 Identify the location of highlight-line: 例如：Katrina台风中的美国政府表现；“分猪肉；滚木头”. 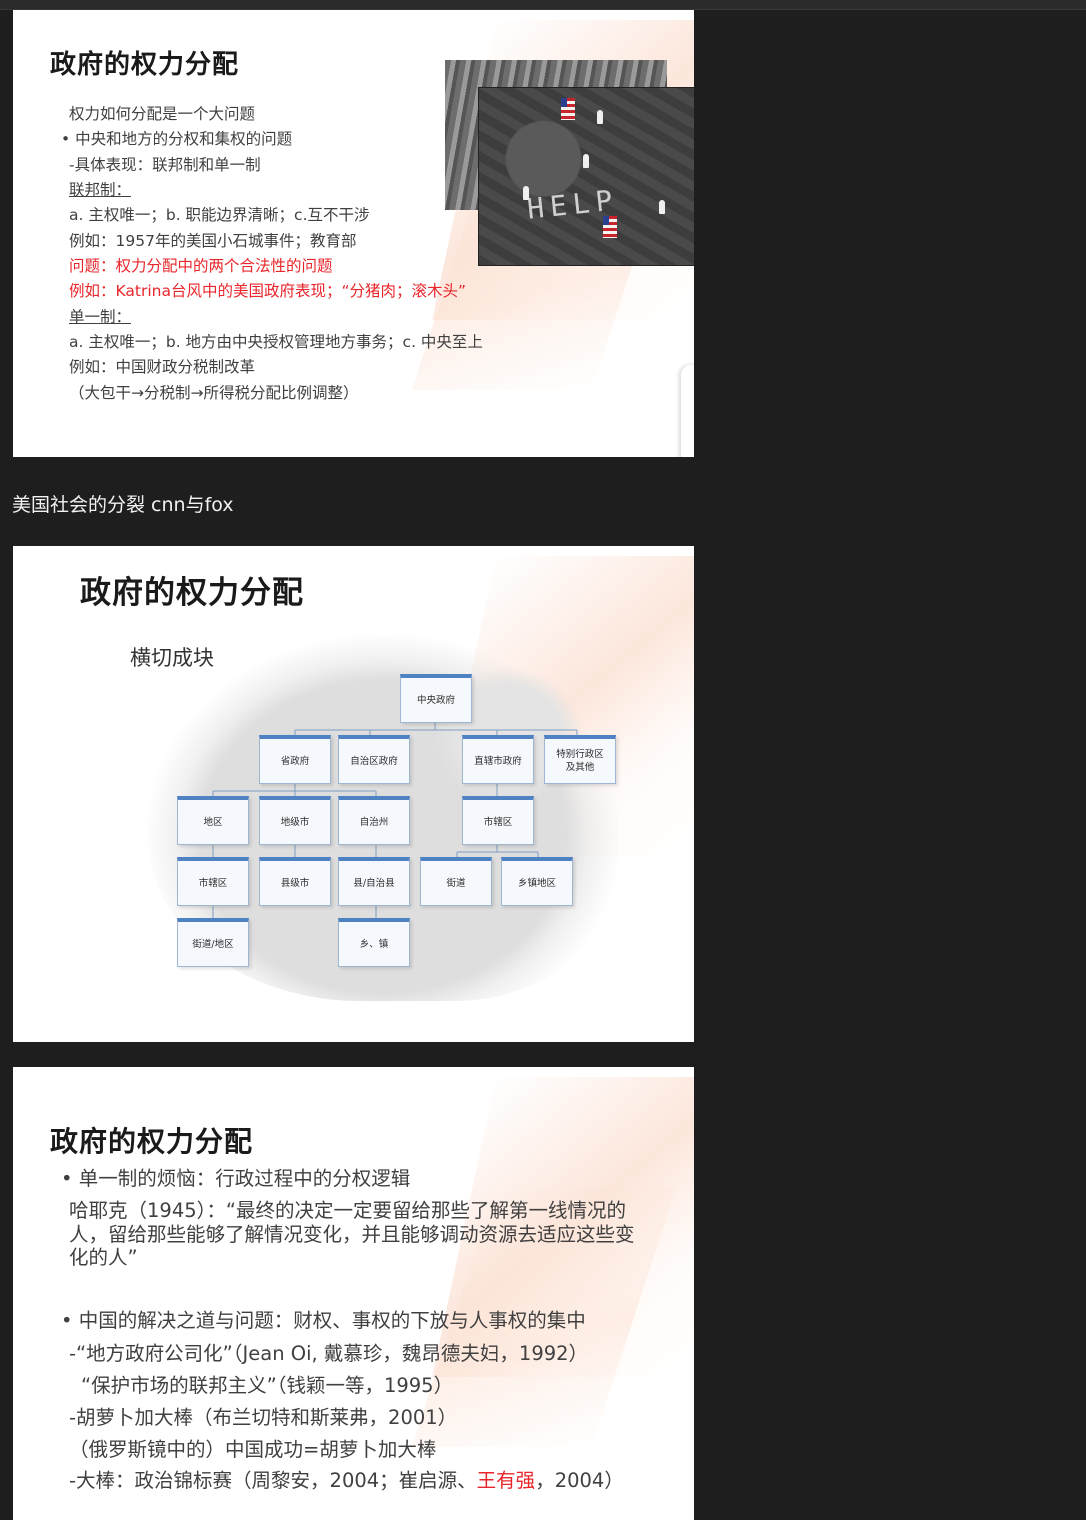
(268, 291).